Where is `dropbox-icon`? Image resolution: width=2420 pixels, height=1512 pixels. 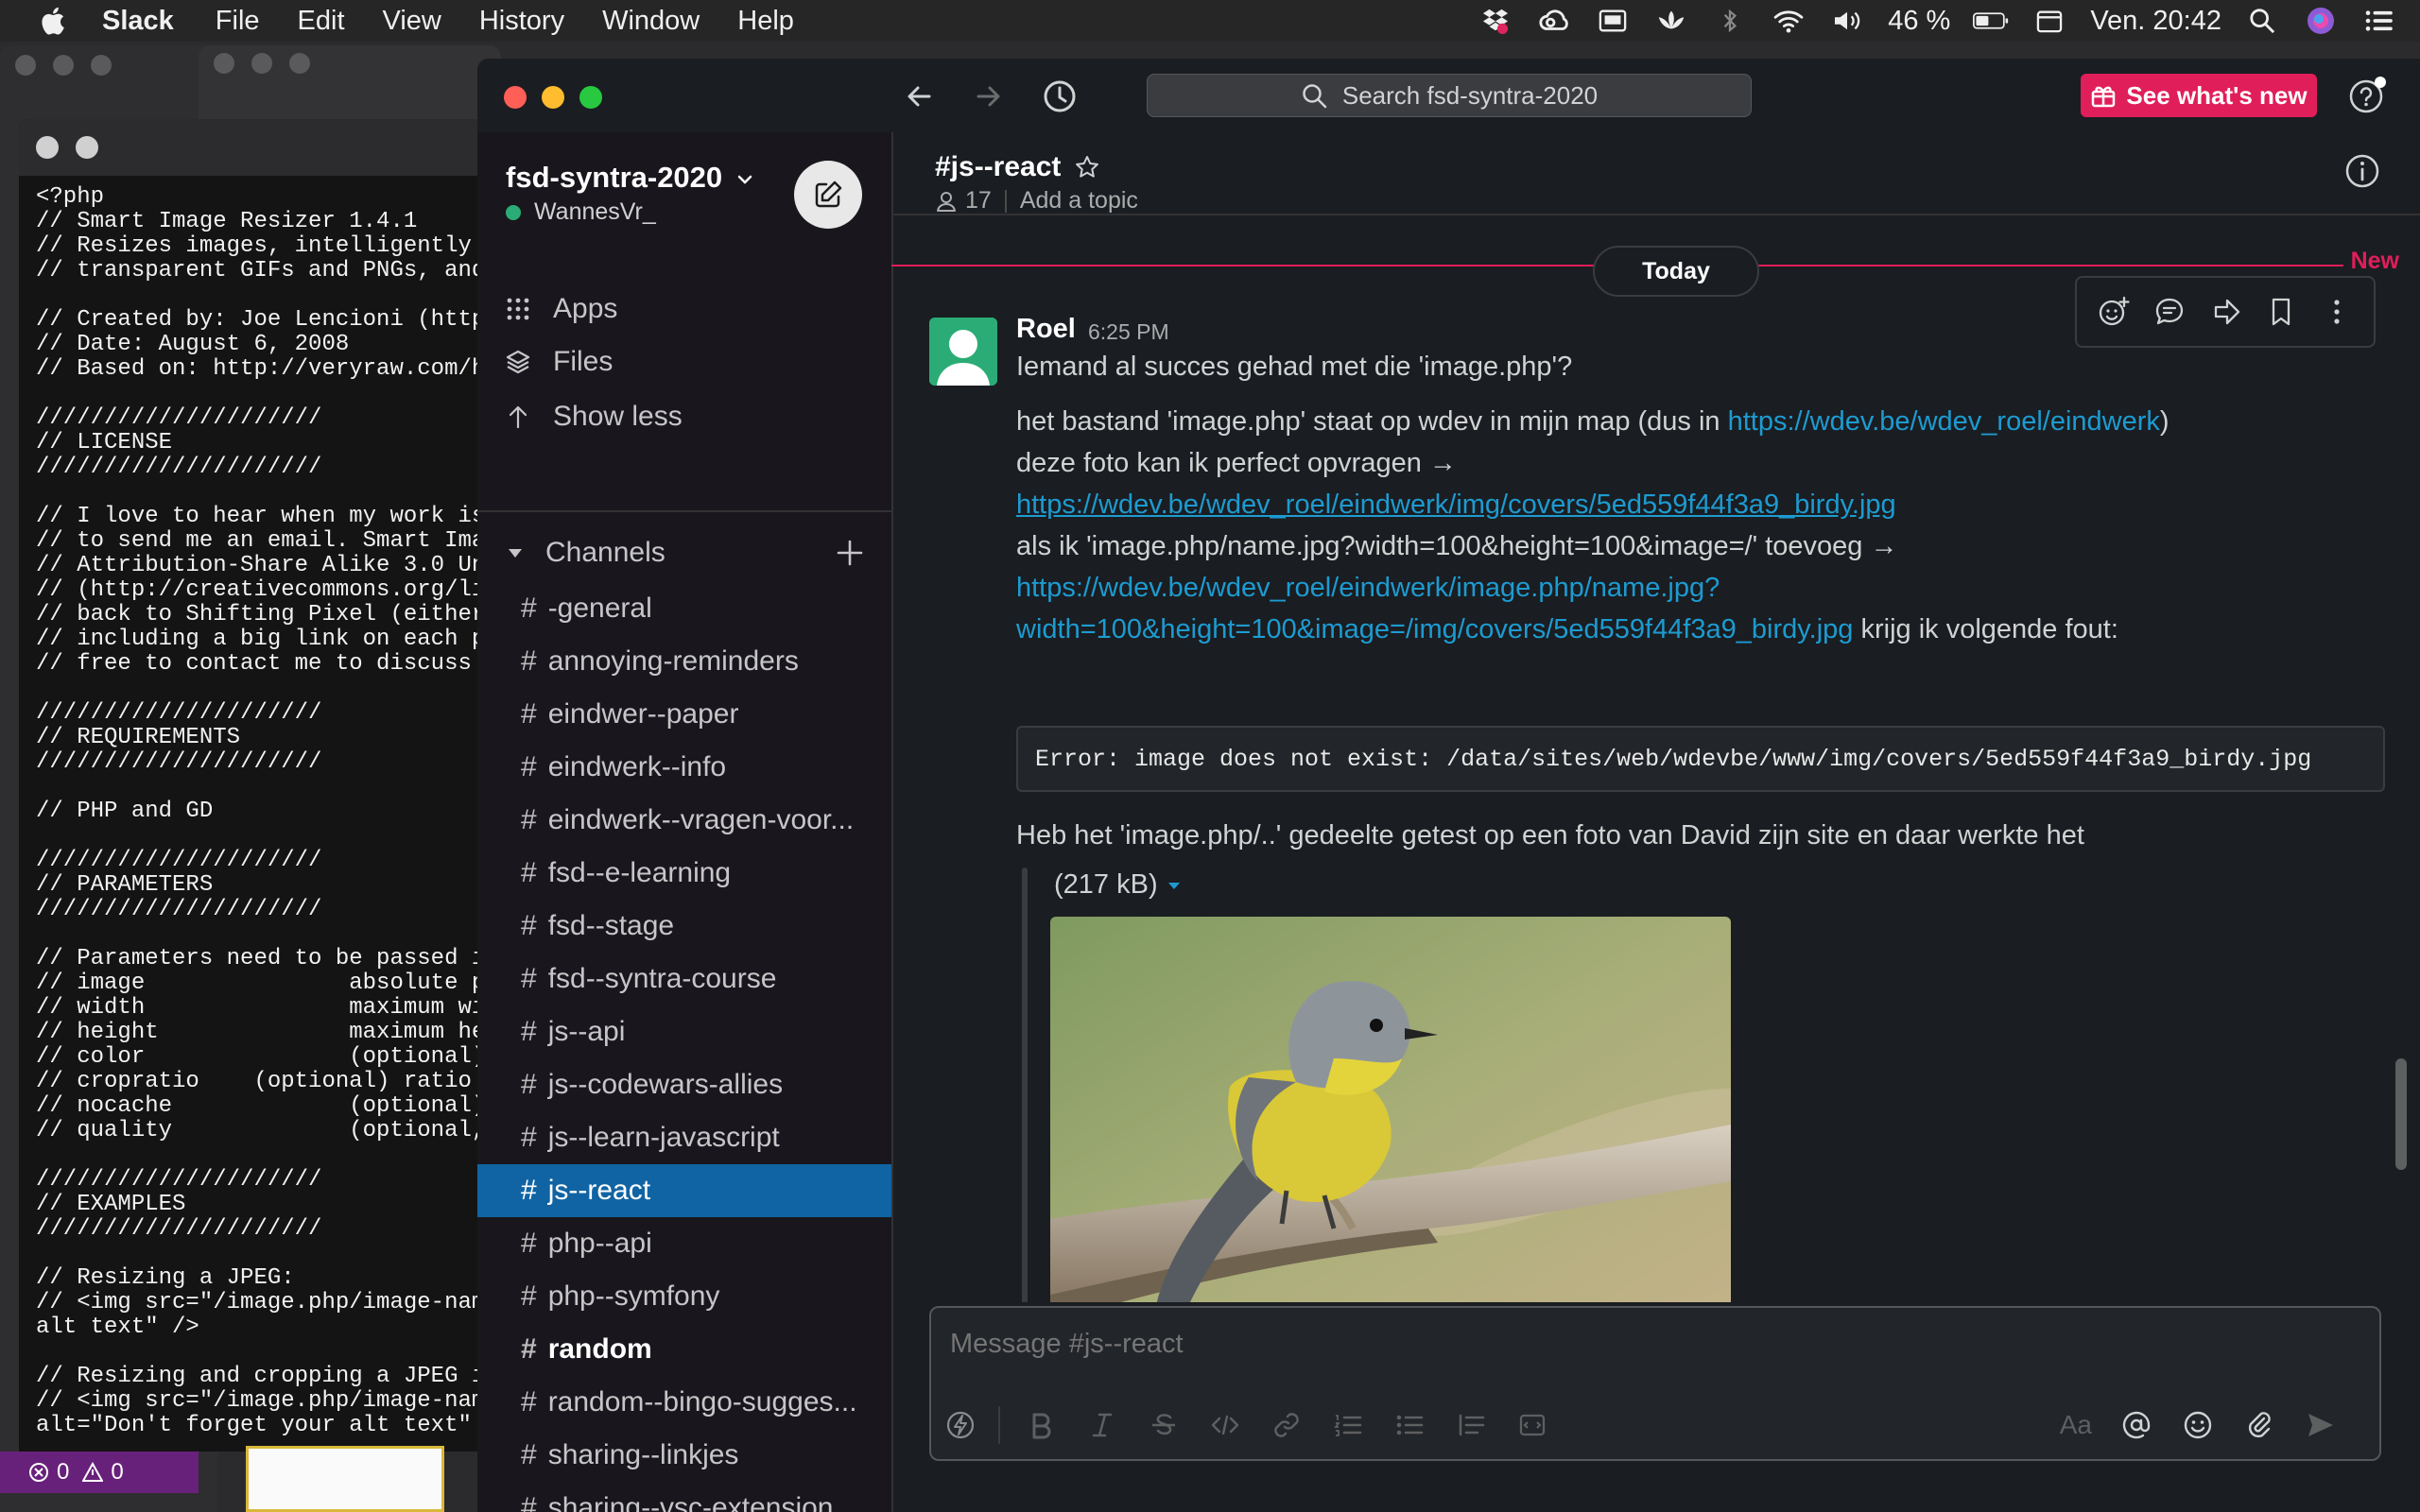 dropbox-icon is located at coordinates (1495, 21).